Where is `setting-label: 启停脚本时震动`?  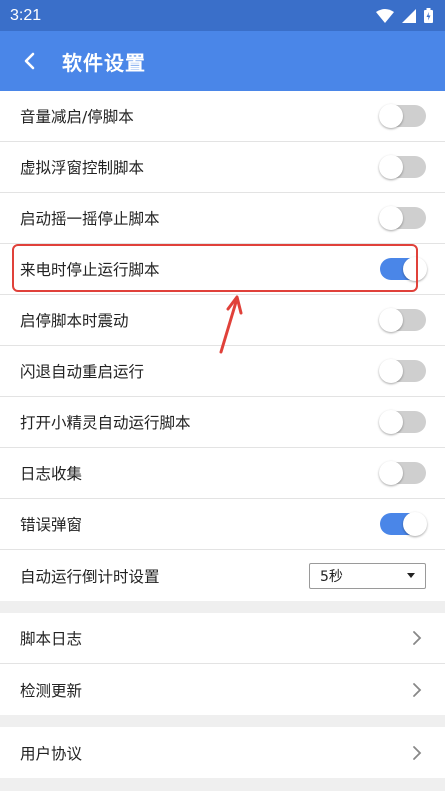
setting-label: 启停脚本时震动 is located at coordinates (74, 321).